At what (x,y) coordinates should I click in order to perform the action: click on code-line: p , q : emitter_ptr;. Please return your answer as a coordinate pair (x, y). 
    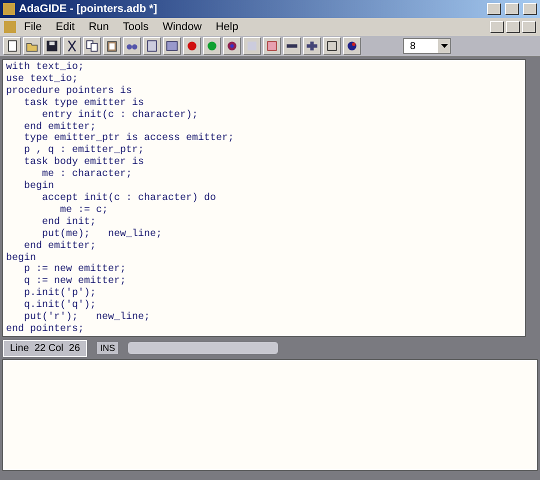
    Looking at the image, I should click on (84, 150).